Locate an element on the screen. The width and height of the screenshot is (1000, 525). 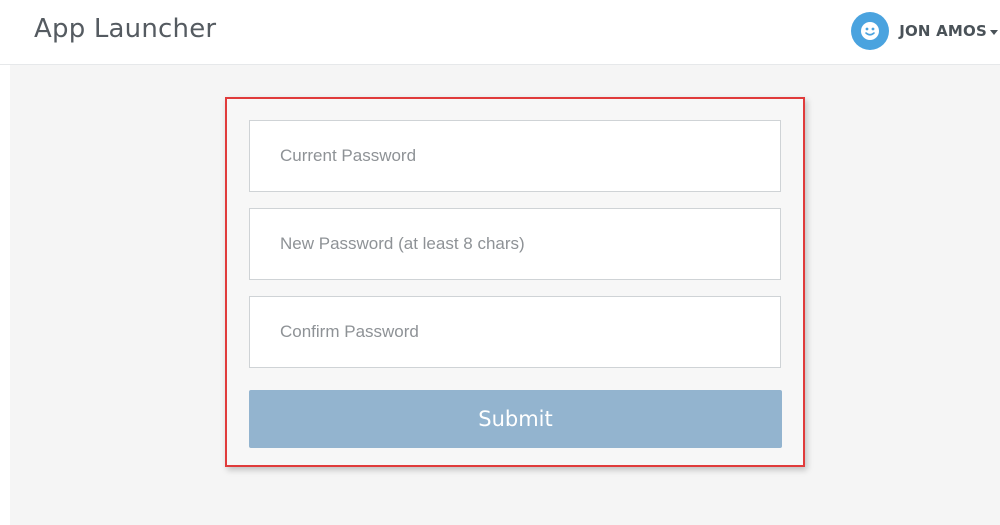
chevron-down-icon is located at coordinates (994, 32).